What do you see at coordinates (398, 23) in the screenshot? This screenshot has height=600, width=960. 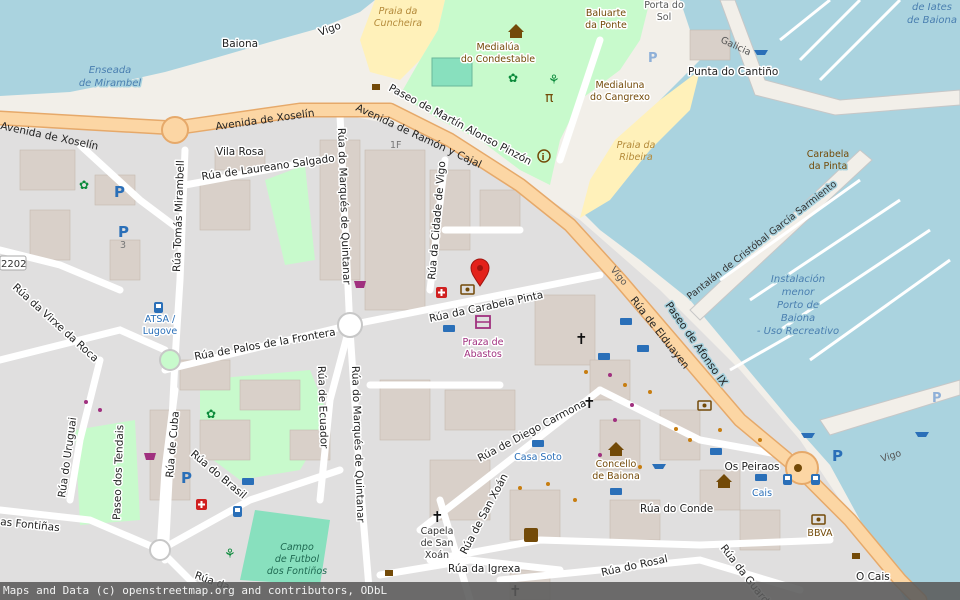 I see `label-praia-cuncheira-2: Cuncheira` at bounding box center [398, 23].